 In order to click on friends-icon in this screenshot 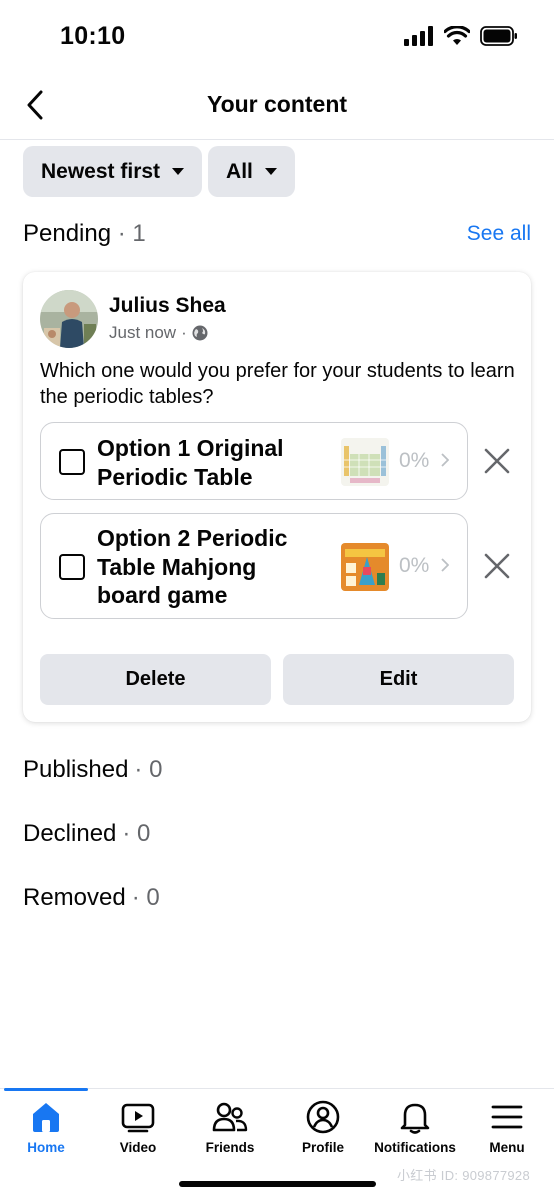, I will do `click(230, 1117)`.